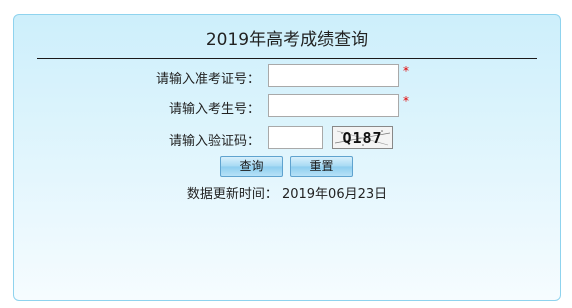 The width and height of the screenshot is (572, 308). Describe the element at coordinates (295, 137) in the screenshot. I see `captcha-input` at that location.